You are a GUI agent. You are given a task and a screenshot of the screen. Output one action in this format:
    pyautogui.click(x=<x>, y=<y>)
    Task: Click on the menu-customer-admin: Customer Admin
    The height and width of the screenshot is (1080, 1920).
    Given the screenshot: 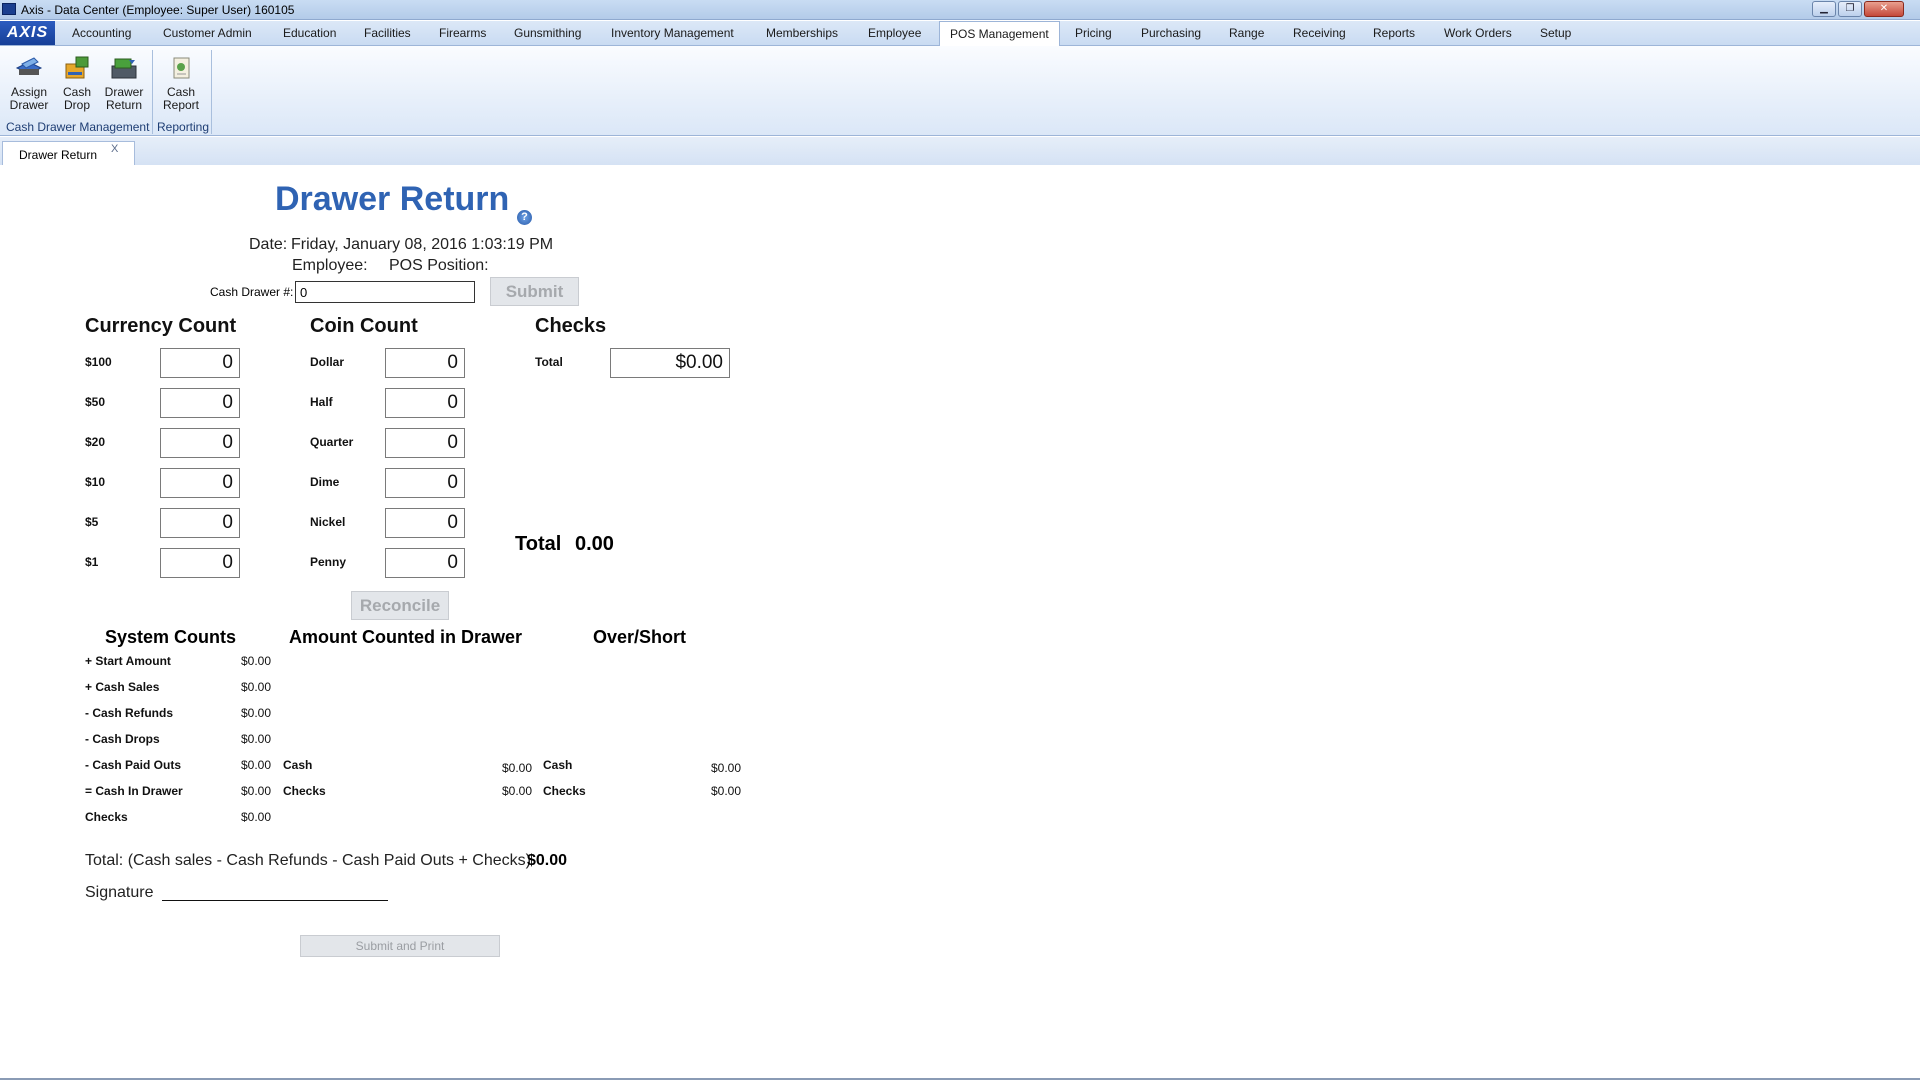 What is the action you would take?
    pyautogui.click(x=207, y=33)
    